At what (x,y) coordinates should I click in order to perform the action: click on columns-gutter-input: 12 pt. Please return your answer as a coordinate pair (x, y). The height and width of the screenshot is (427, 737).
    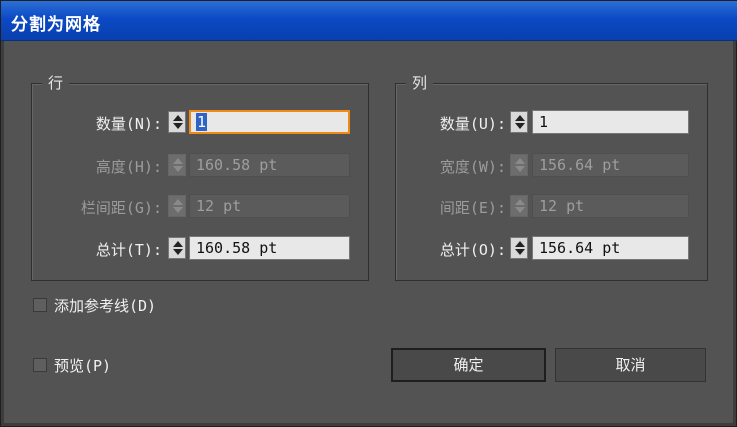
    Looking at the image, I should click on (610, 206).